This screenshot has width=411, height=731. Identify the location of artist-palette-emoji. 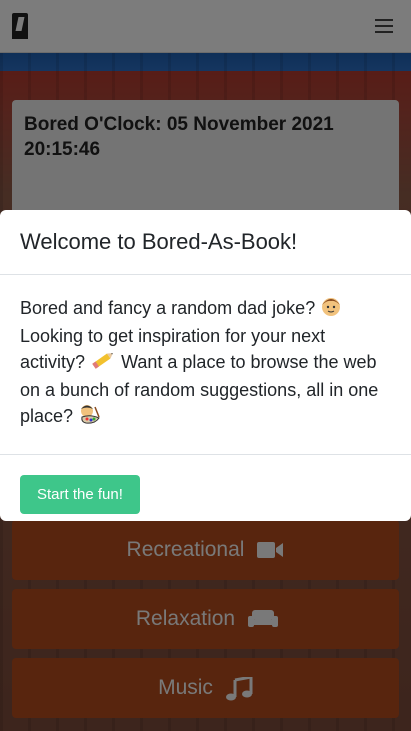
(90, 417).